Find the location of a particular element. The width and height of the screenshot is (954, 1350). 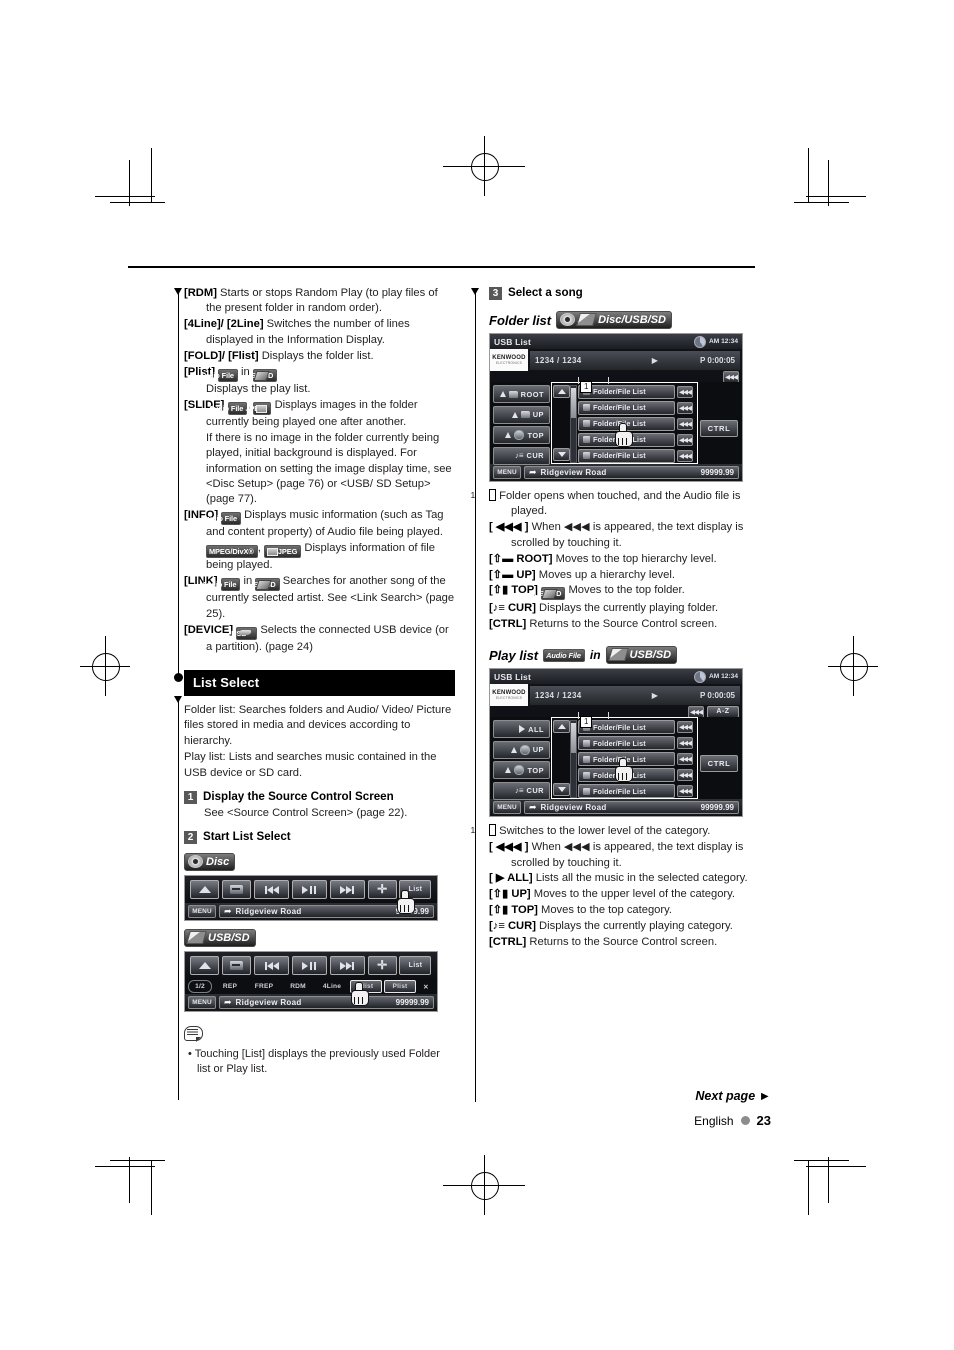

registration-mark-right is located at coordinates (853, 666).